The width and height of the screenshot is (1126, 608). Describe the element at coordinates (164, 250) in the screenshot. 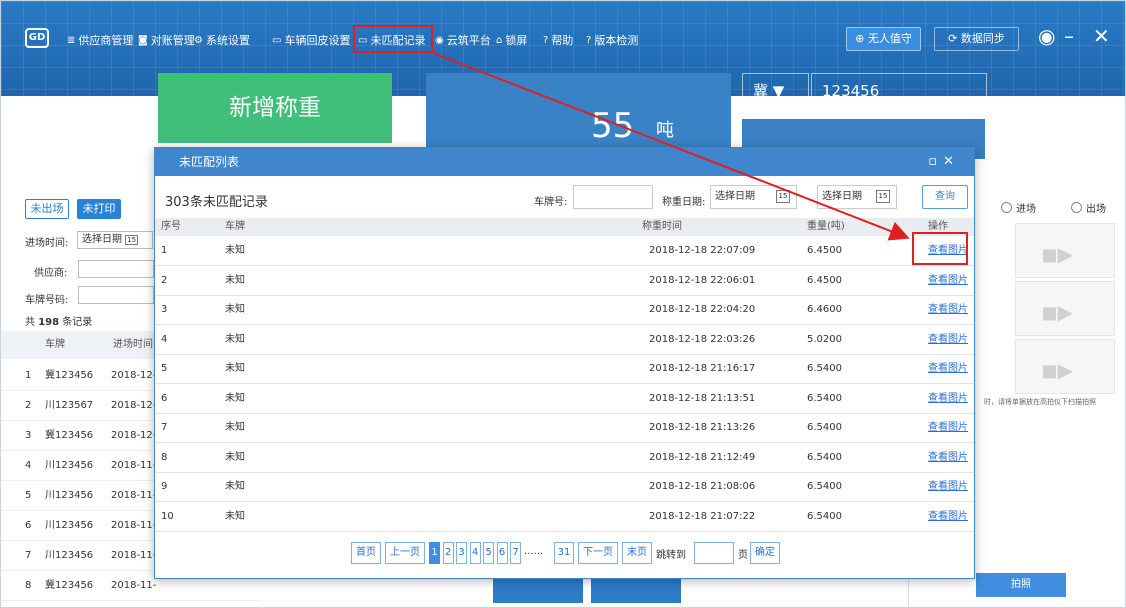

I see `cell-no: 1` at that location.